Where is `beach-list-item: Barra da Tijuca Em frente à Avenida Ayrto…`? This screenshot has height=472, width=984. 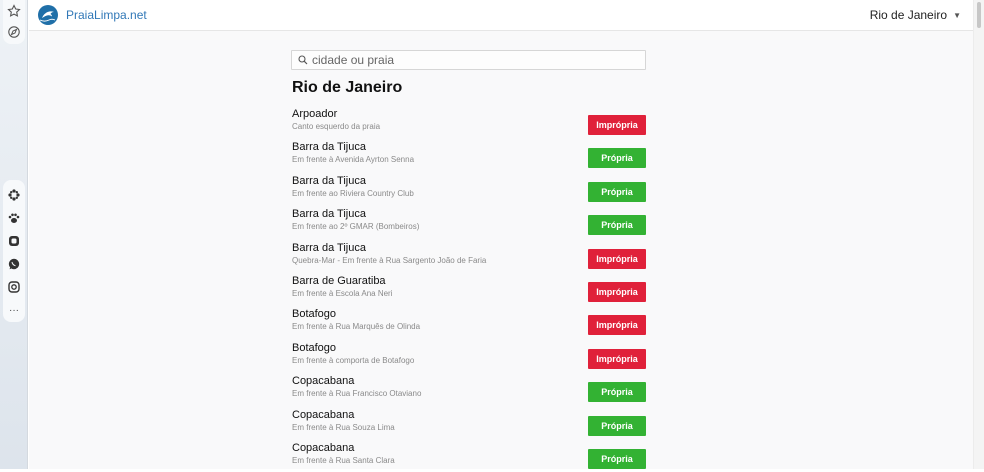
beach-list-item: Barra da Tijuca Em frente à Avenida Ayrto… is located at coordinates (469, 156).